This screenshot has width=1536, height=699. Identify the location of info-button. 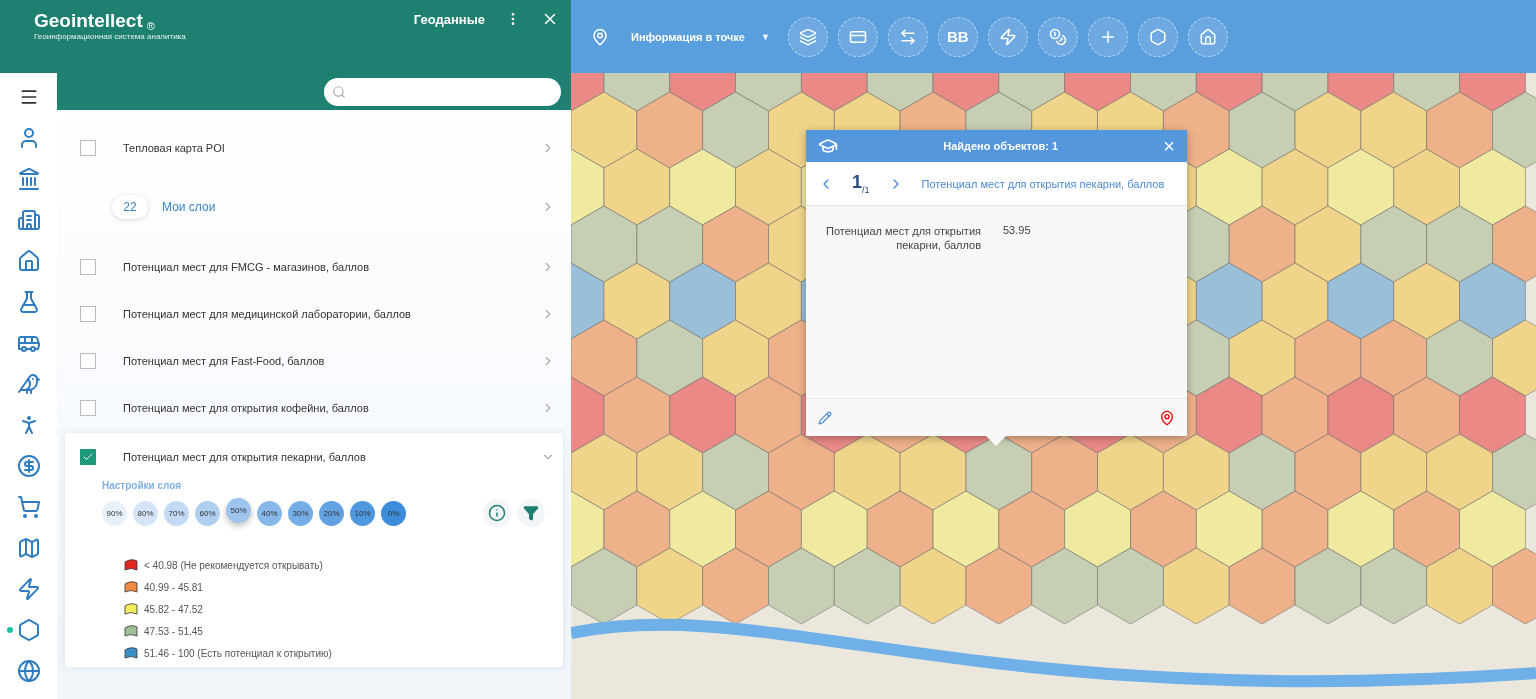
(497, 513).